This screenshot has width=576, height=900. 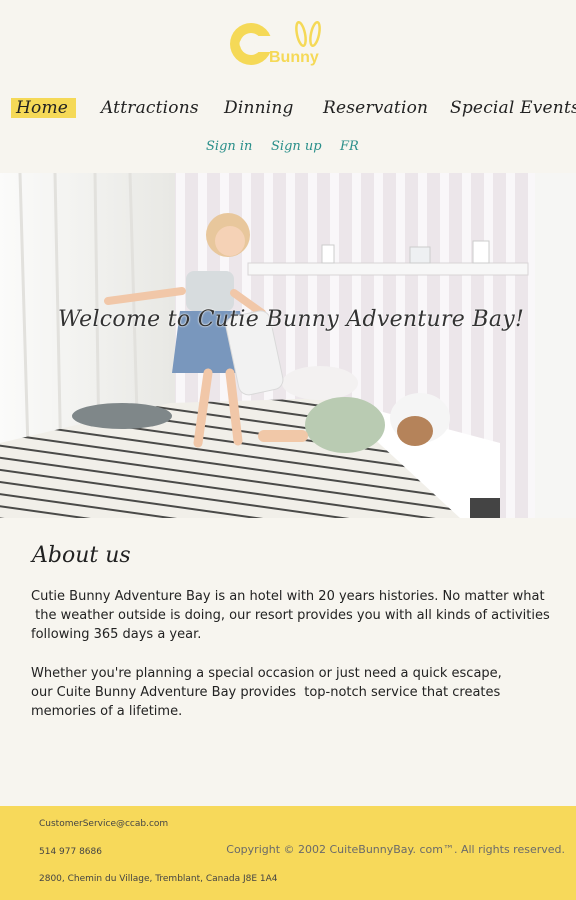 What do you see at coordinates (254, 44) in the screenshot?
I see `logo-text-cutie: Cutie` at bounding box center [254, 44].